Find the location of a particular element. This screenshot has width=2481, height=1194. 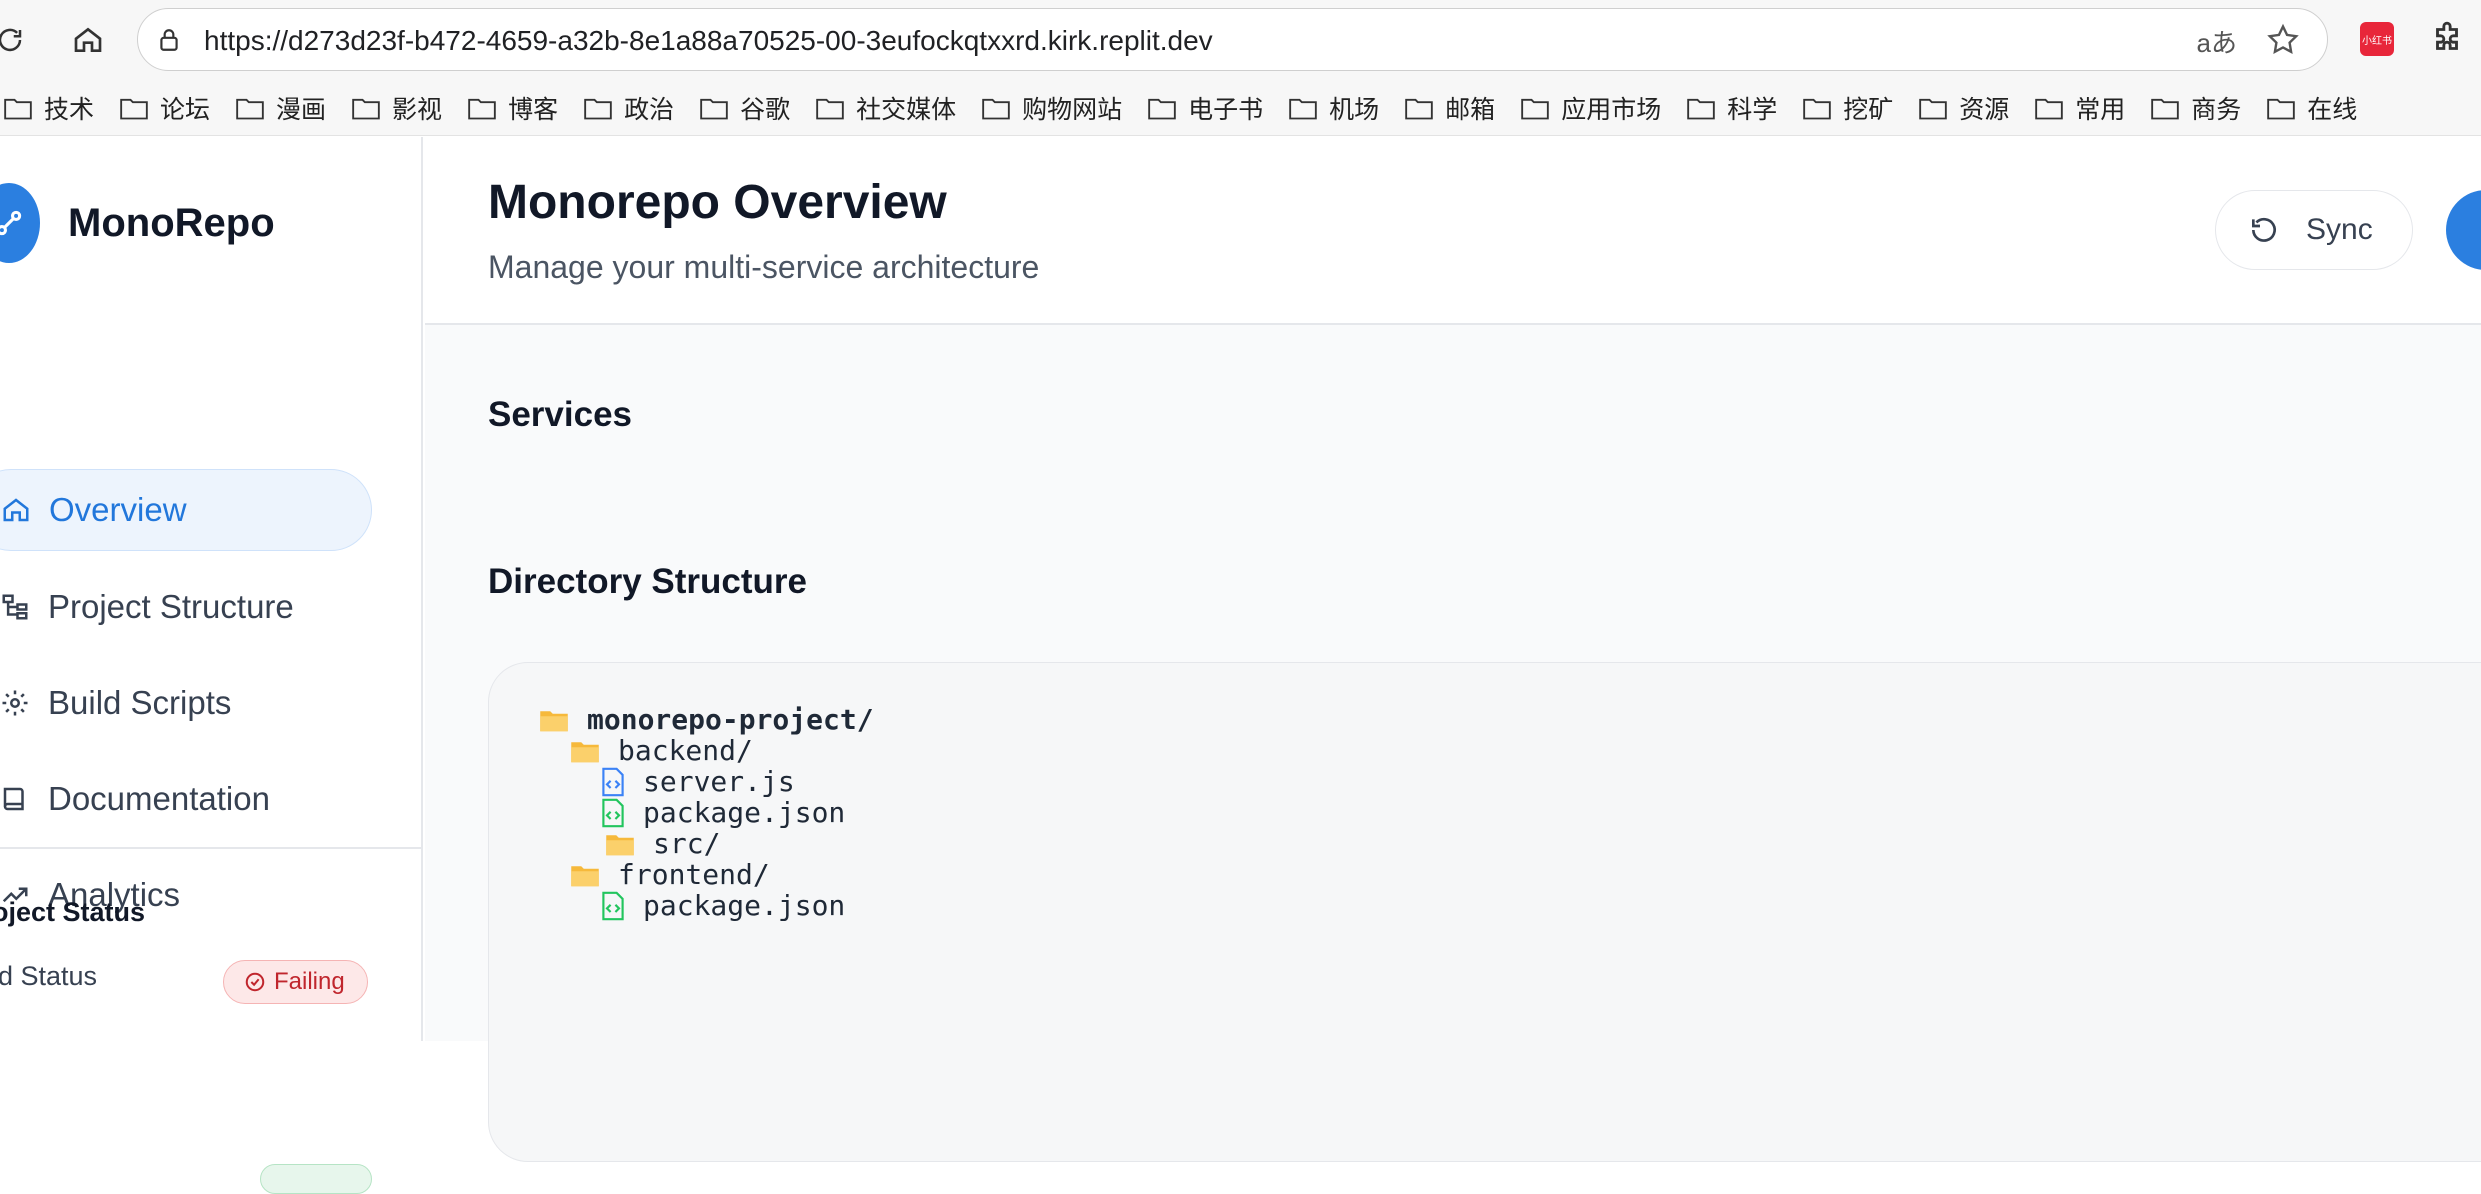

sync-button: Sync is located at coordinates (2314, 230).